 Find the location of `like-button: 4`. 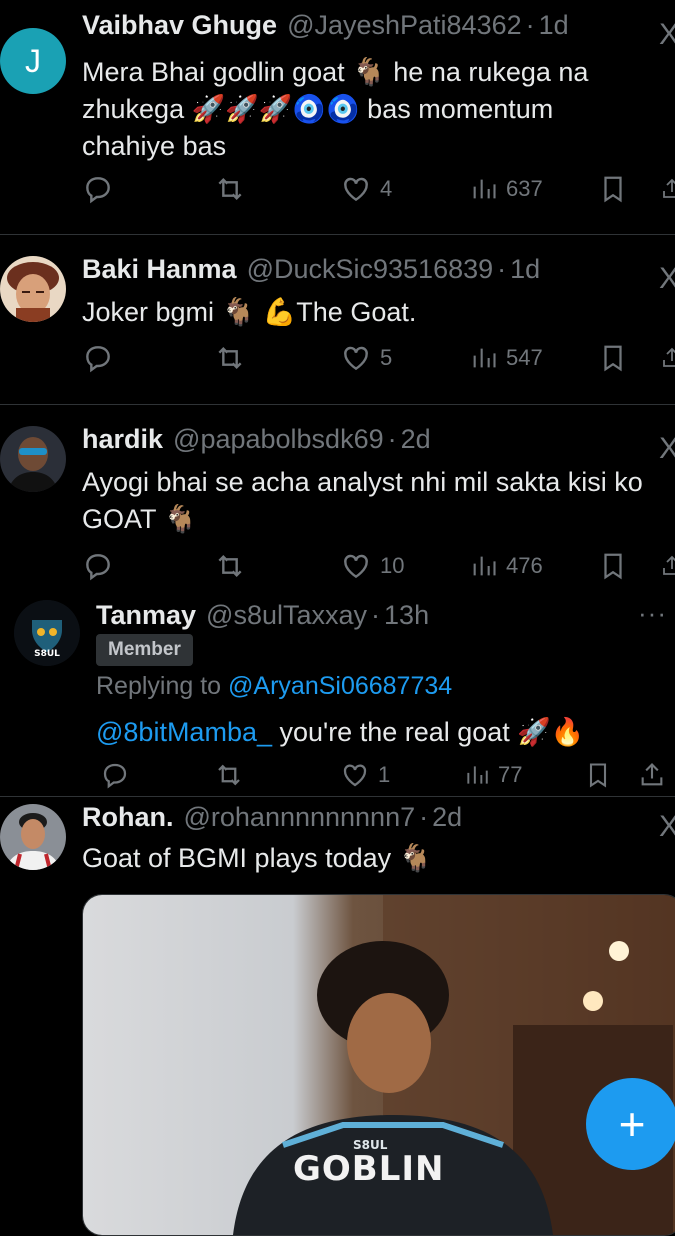

like-button: 4 is located at coordinates (366, 189).